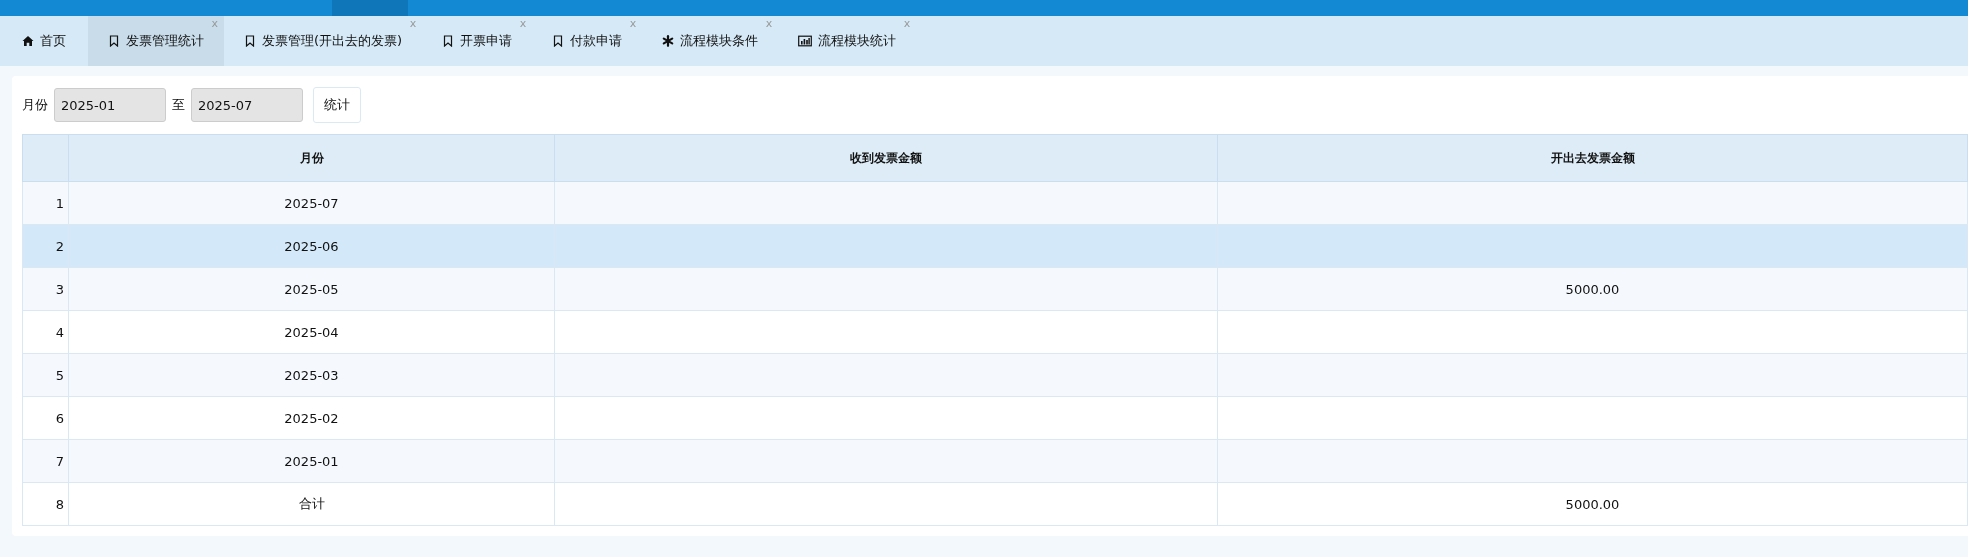 This screenshot has width=1968, height=557. Describe the element at coordinates (247, 105) in the screenshot. I see `end-month-field: 2025-07` at that location.